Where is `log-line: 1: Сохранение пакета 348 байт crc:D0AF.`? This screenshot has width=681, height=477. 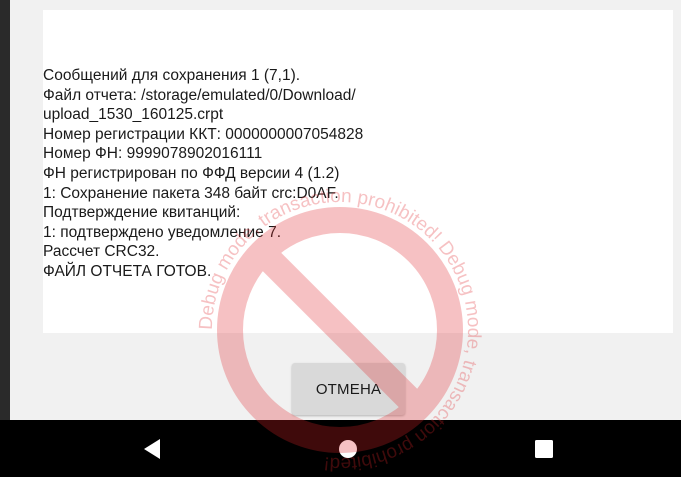 log-line: 1: Сохранение пакета 348 байт crc:D0AF. is located at coordinates (191, 193).